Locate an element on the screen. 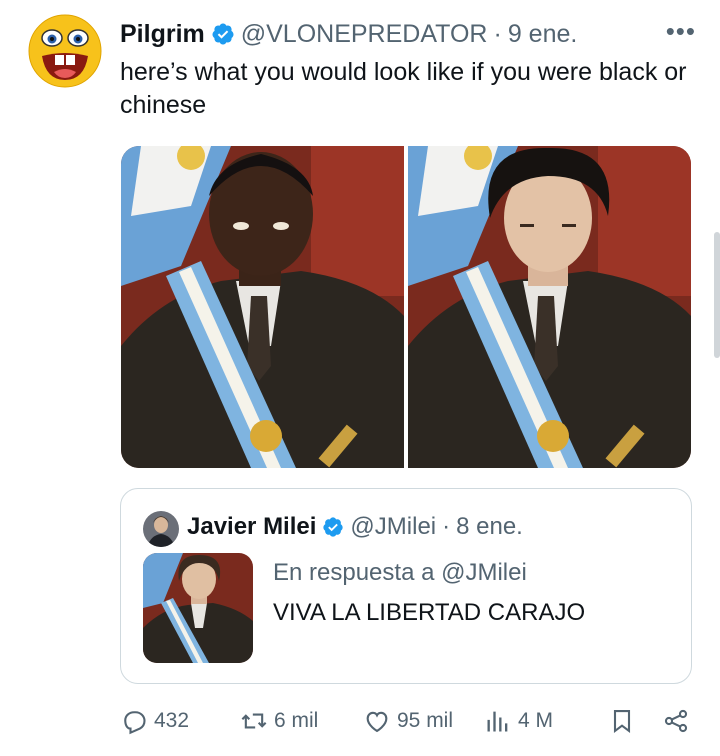  author-avatar is located at coordinates (65, 51).